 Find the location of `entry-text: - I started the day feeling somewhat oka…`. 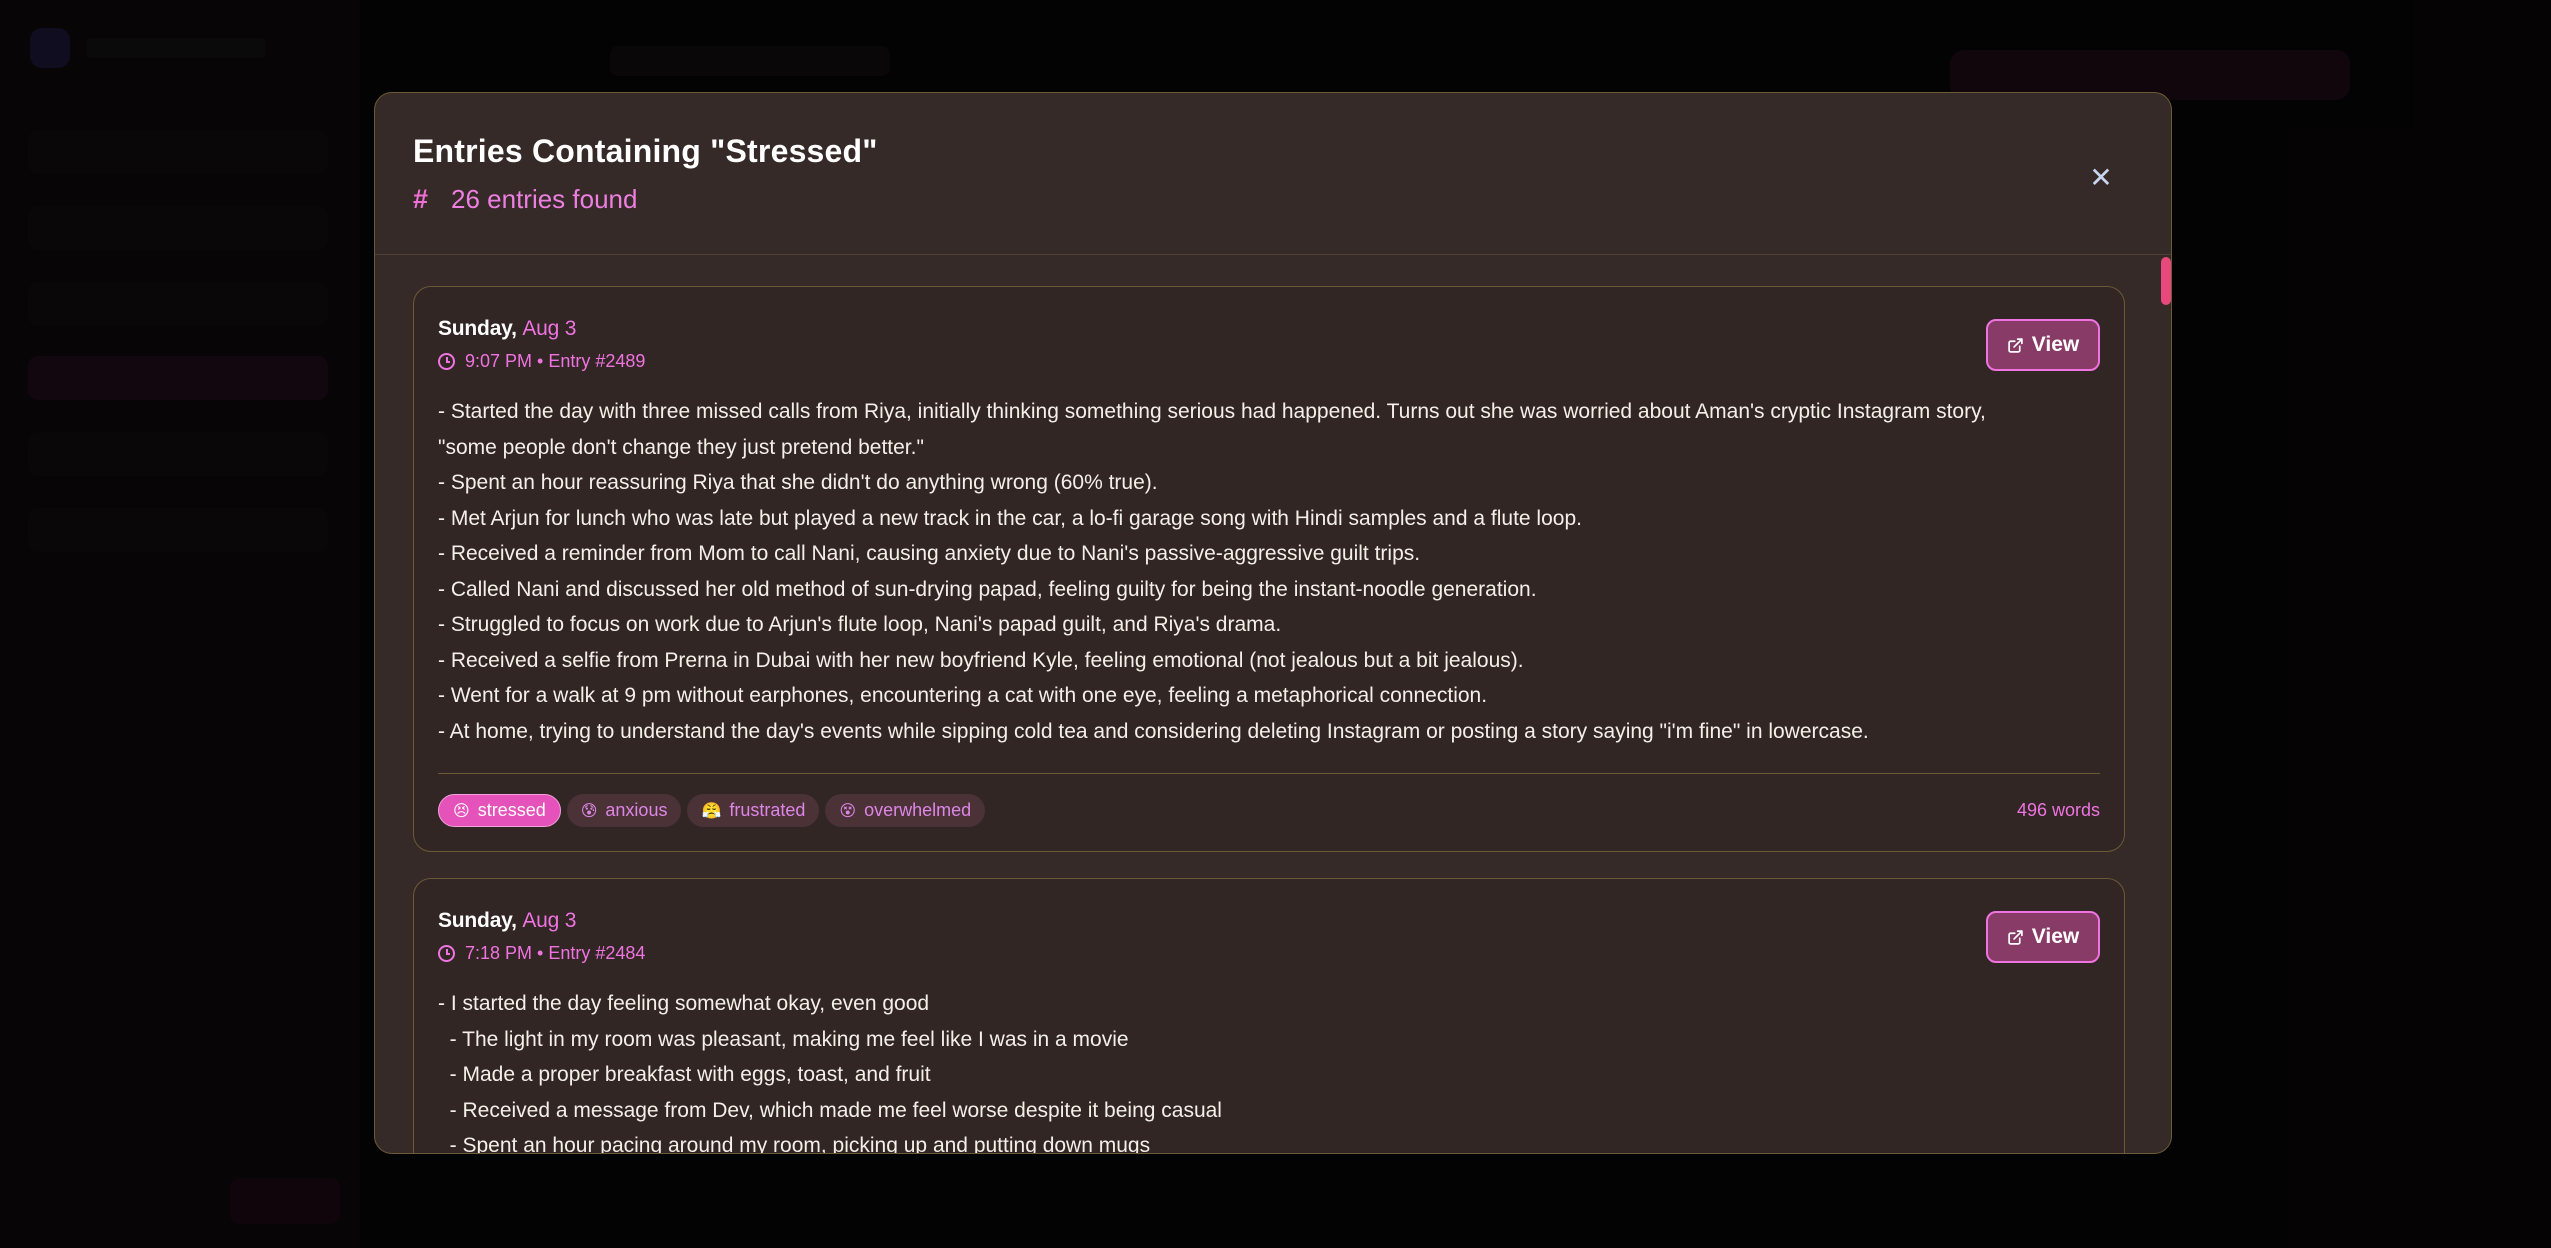

entry-text: - I started the day feeling somewhat oka… is located at coordinates (1269, 1069).